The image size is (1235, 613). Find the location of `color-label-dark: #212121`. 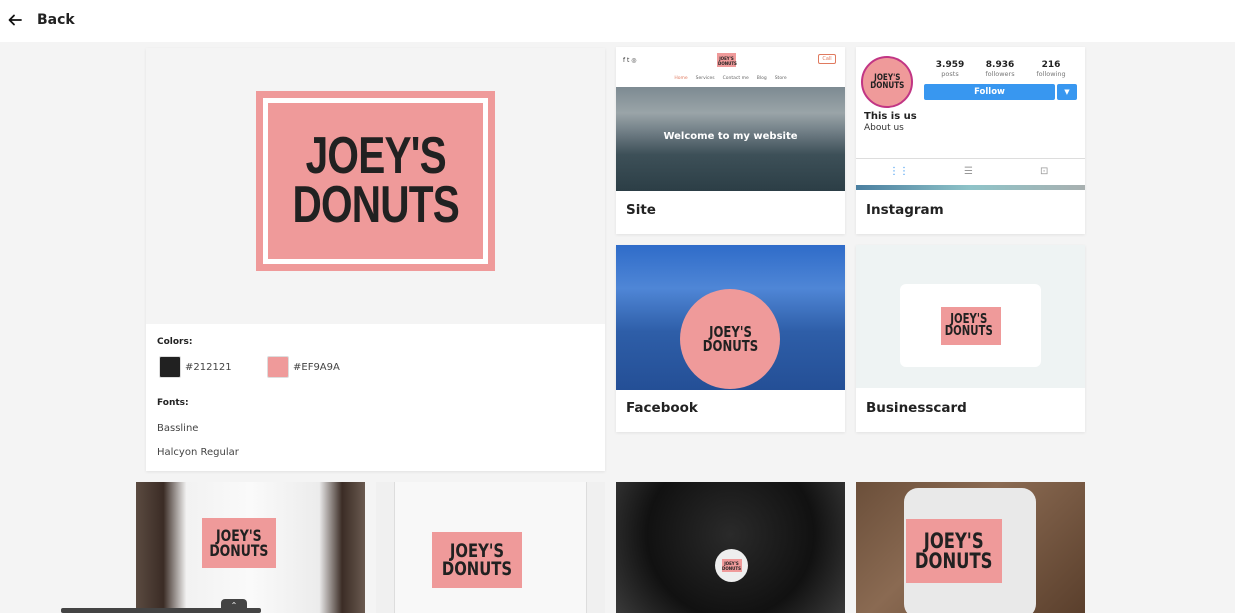

color-label-dark: #212121 is located at coordinates (208, 367).